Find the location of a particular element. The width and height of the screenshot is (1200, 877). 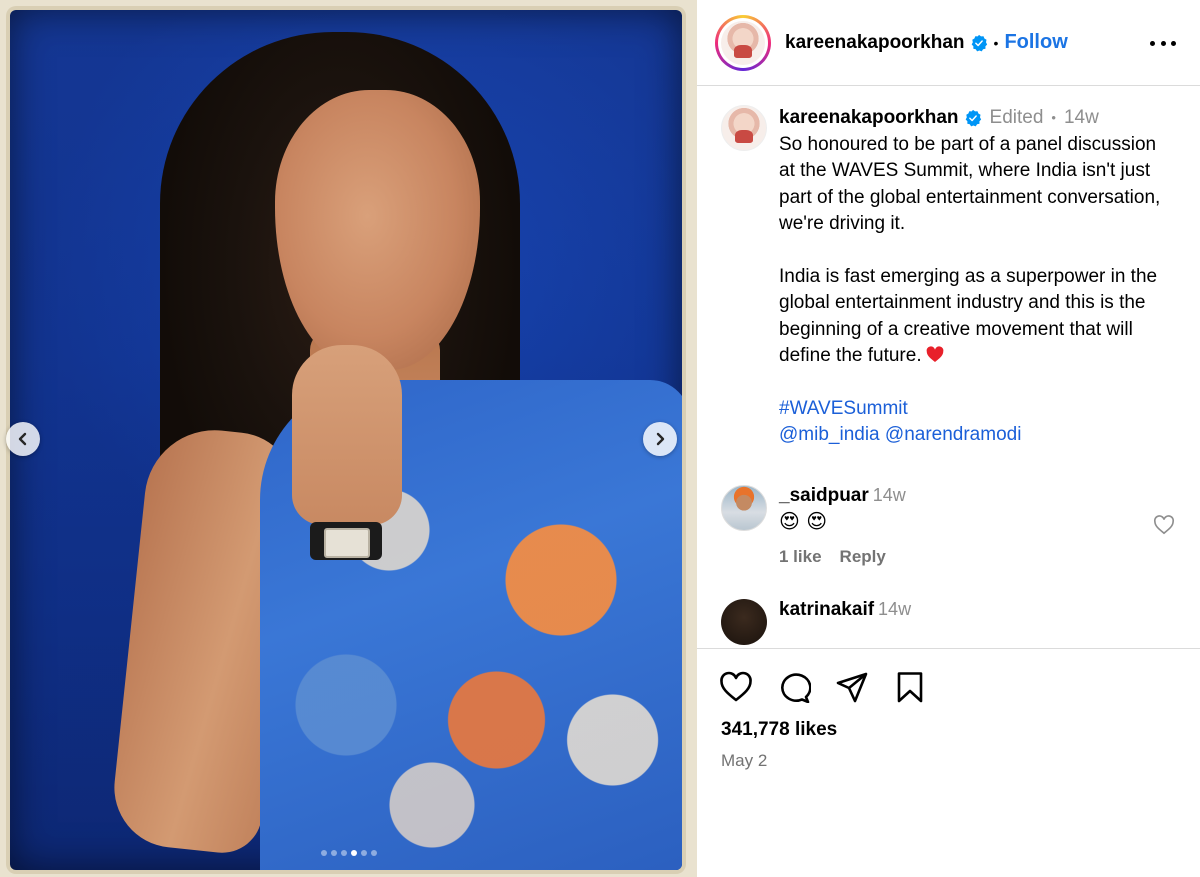

comment-item: _saidpuar 14w 😍 😍 1 like Reply is located at coordinates (948, 525).